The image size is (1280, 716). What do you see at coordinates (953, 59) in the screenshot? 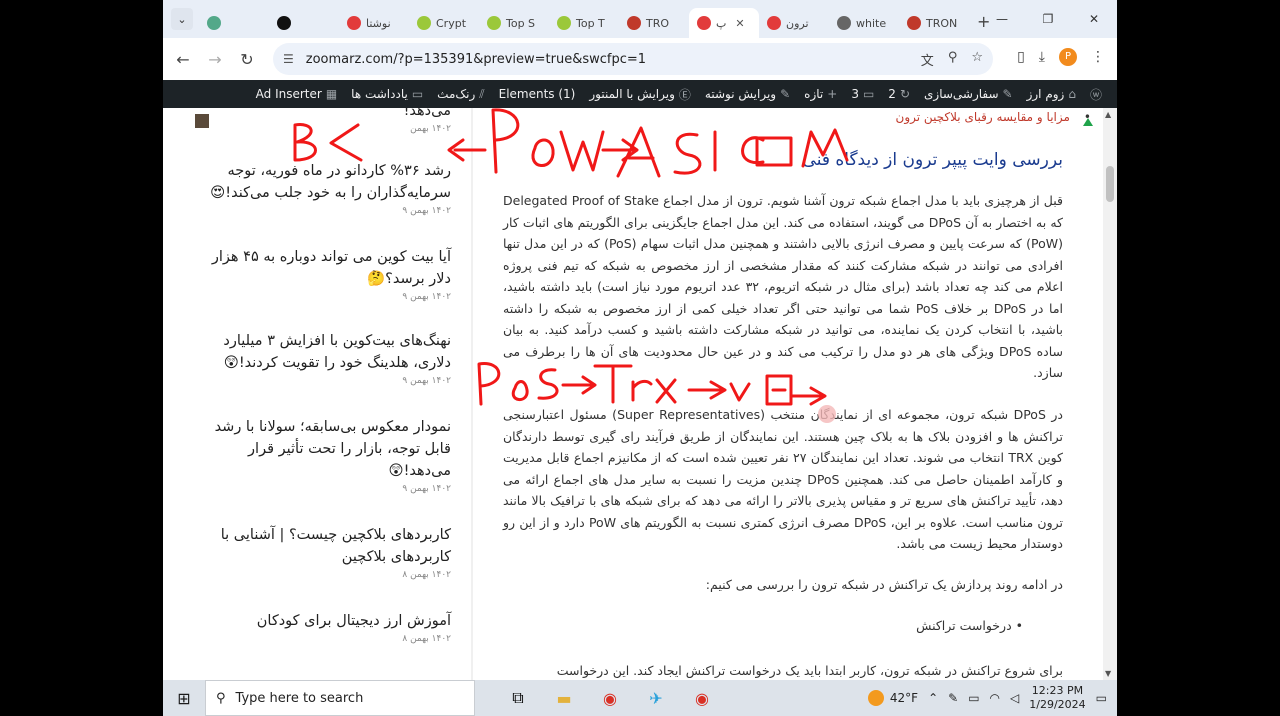
I see `zoom-icon: ⚲` at bounding box center [953, 59].